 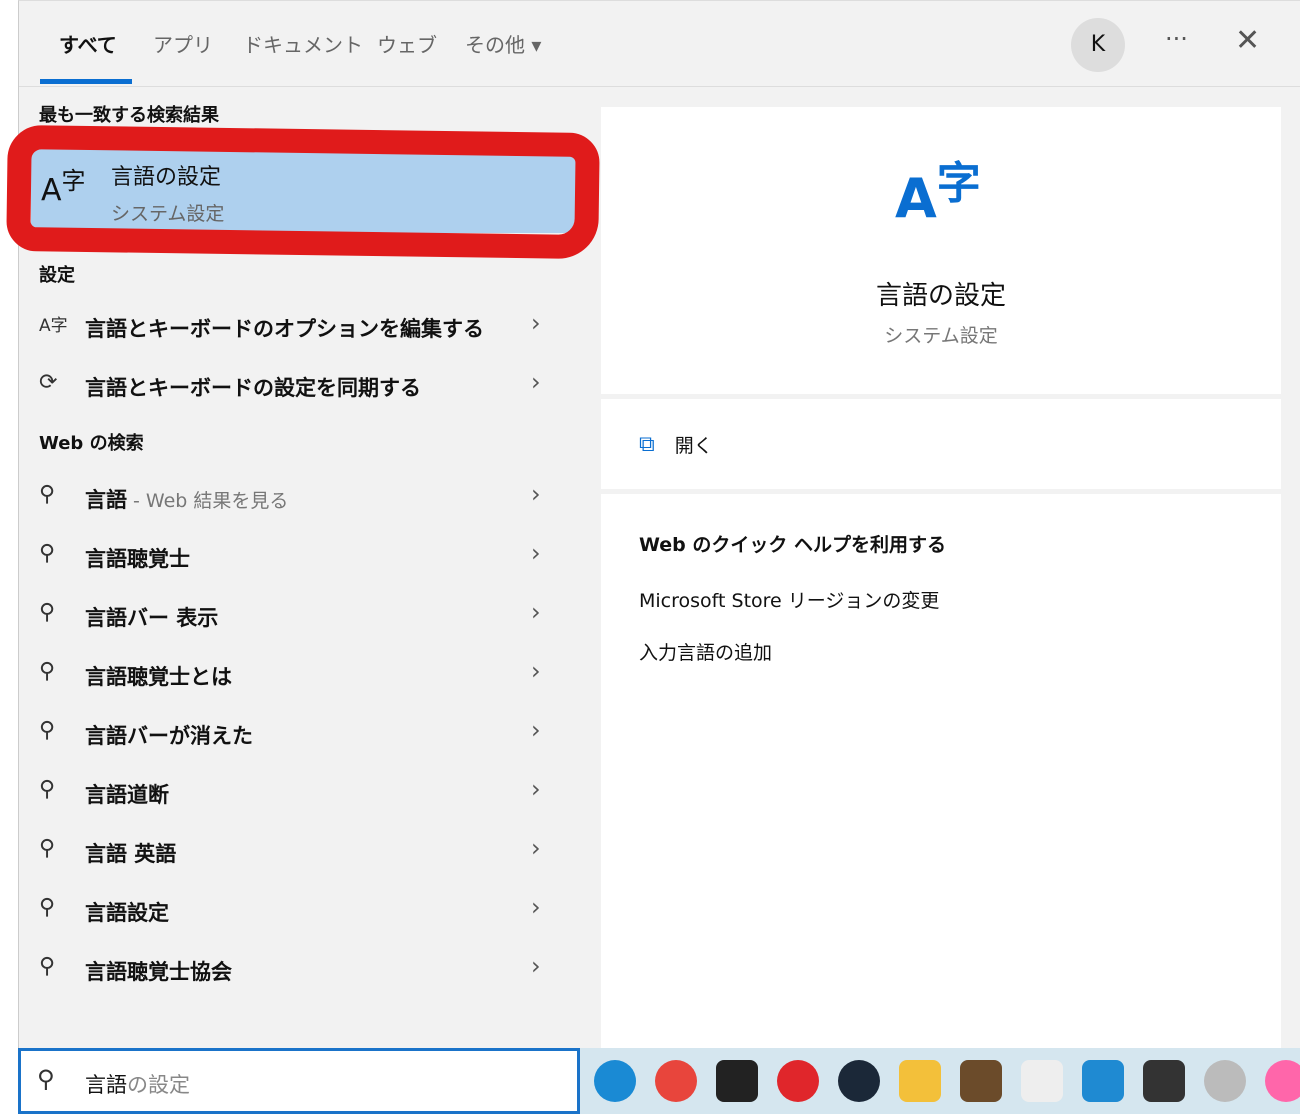 What do you see at coordinates (48, 382) in the screenshot?
I see `sync-icon: ⟳` at bounding box center [48, 382].